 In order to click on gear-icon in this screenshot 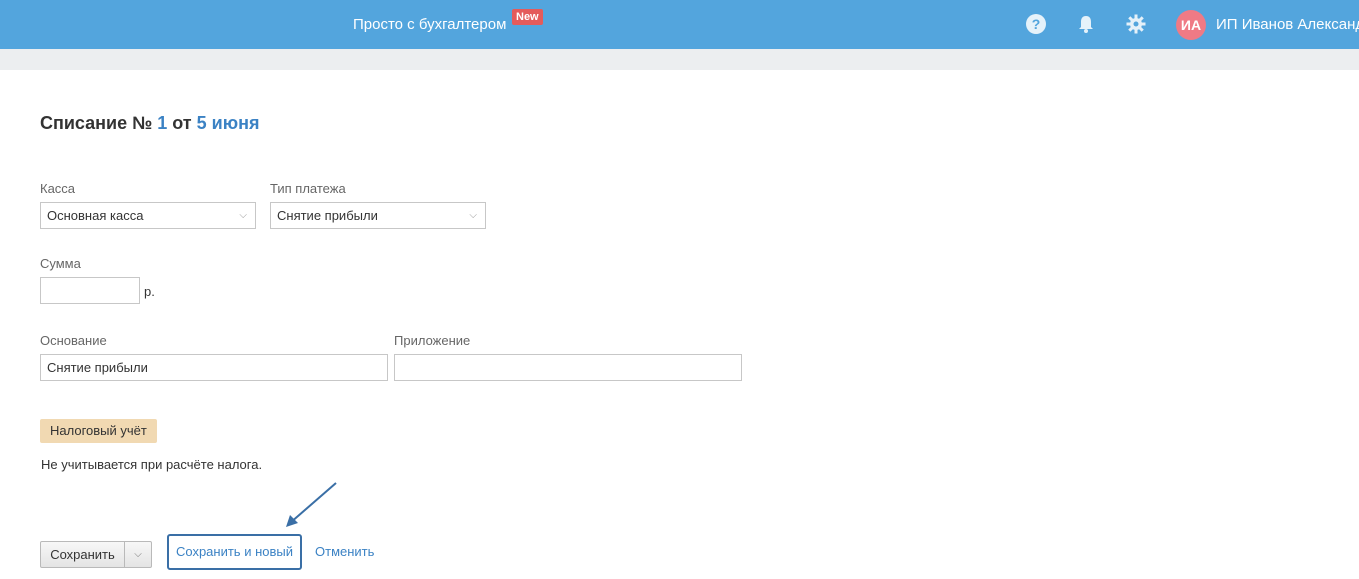, I will do `click(1136, 24)`.